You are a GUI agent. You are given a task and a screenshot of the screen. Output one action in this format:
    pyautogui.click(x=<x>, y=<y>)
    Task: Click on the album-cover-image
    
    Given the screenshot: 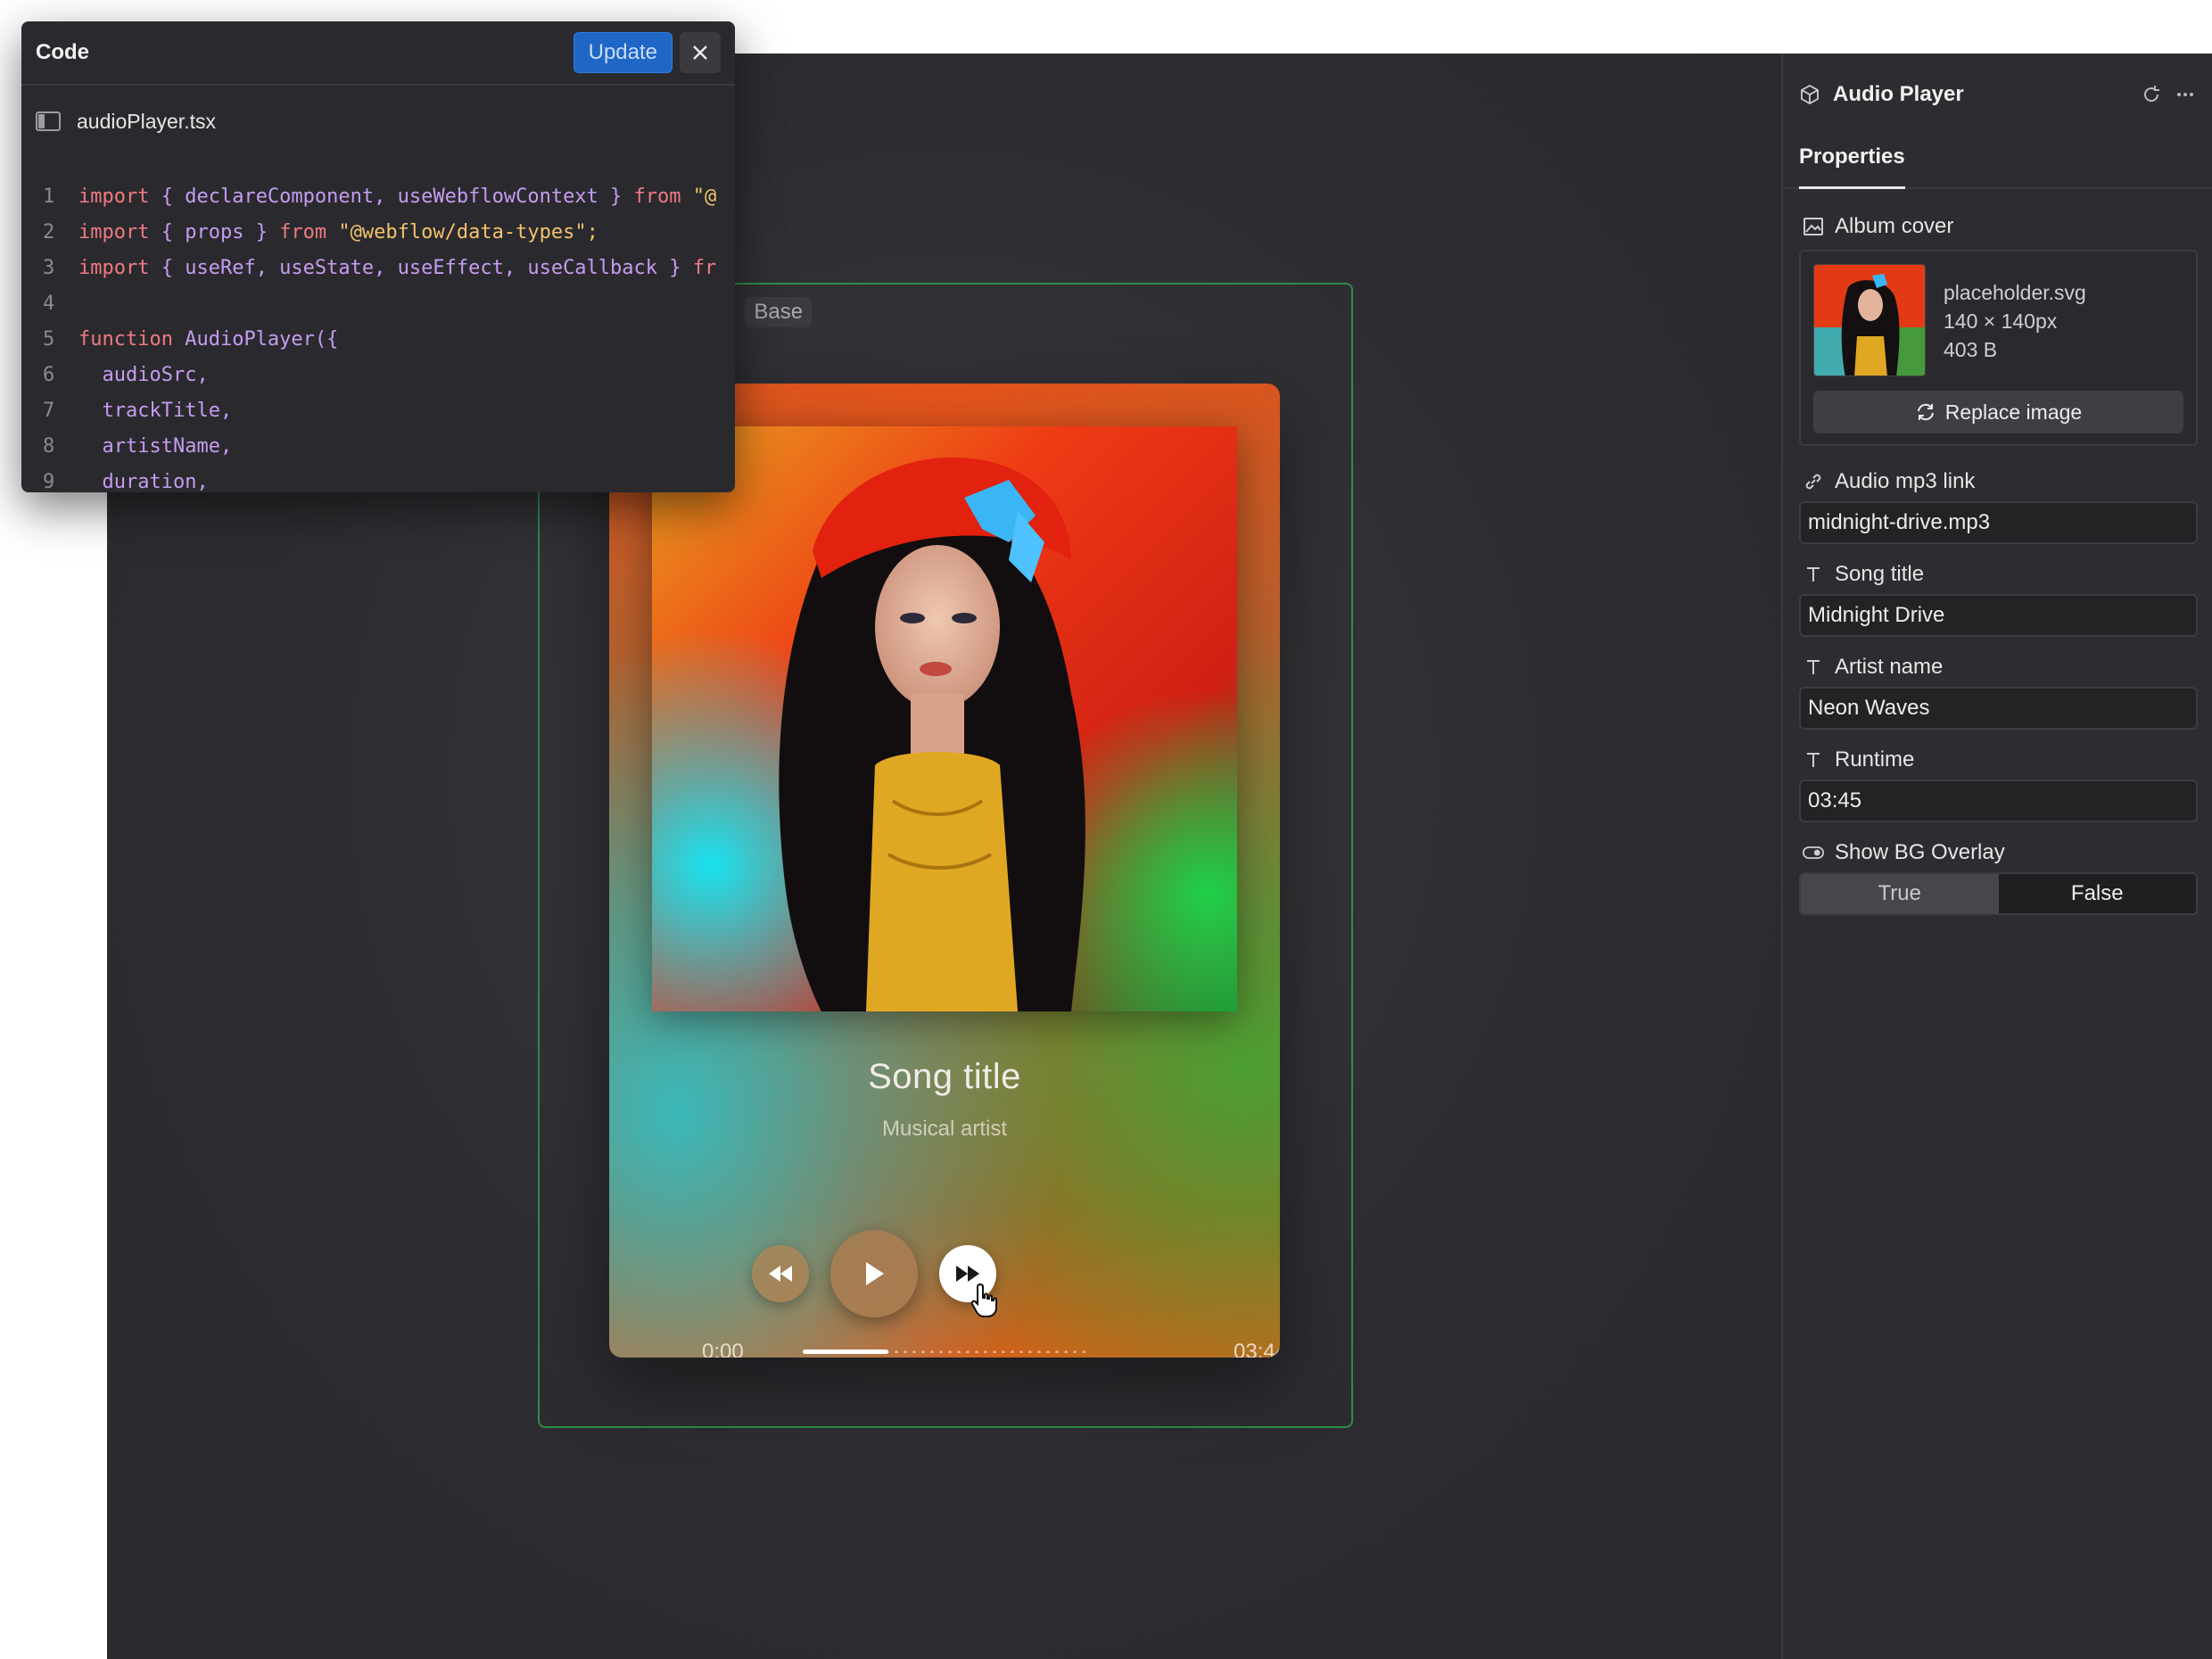 What is the action you would take?
    pyautogui.click(x=945, y=718)
    